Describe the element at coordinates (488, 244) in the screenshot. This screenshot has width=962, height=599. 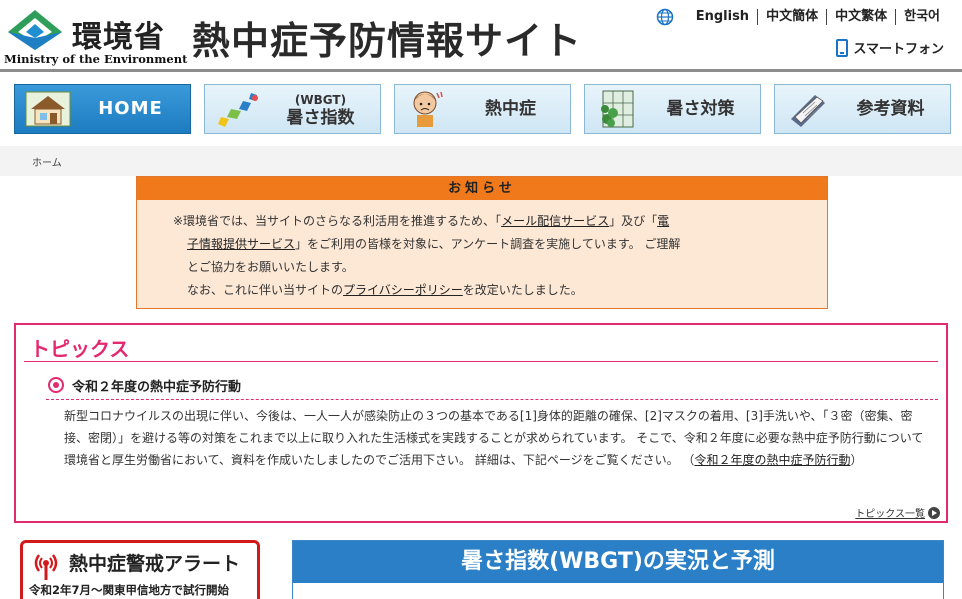
I see `notice-text: 」をご利用の皆様を対象に、アンケート調査を実施しています。 ご理解` at that location.